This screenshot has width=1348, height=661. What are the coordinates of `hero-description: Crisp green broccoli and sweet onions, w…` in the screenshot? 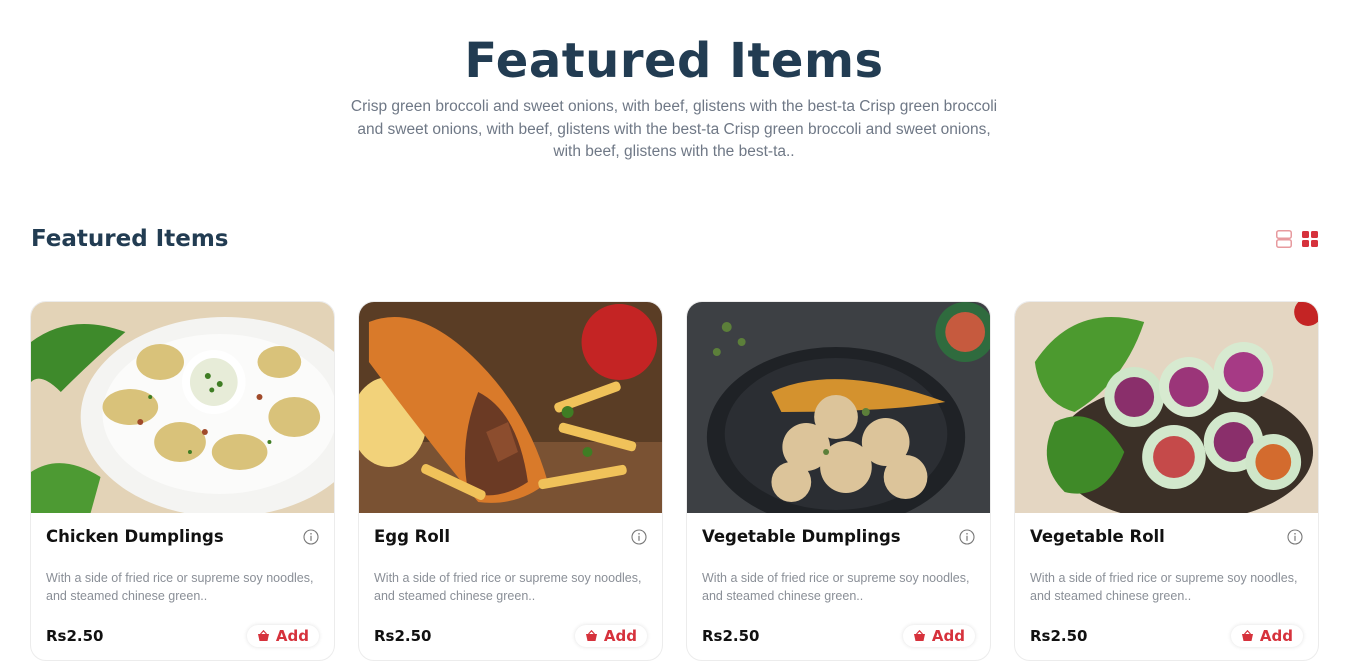 It's located at (674, 129).